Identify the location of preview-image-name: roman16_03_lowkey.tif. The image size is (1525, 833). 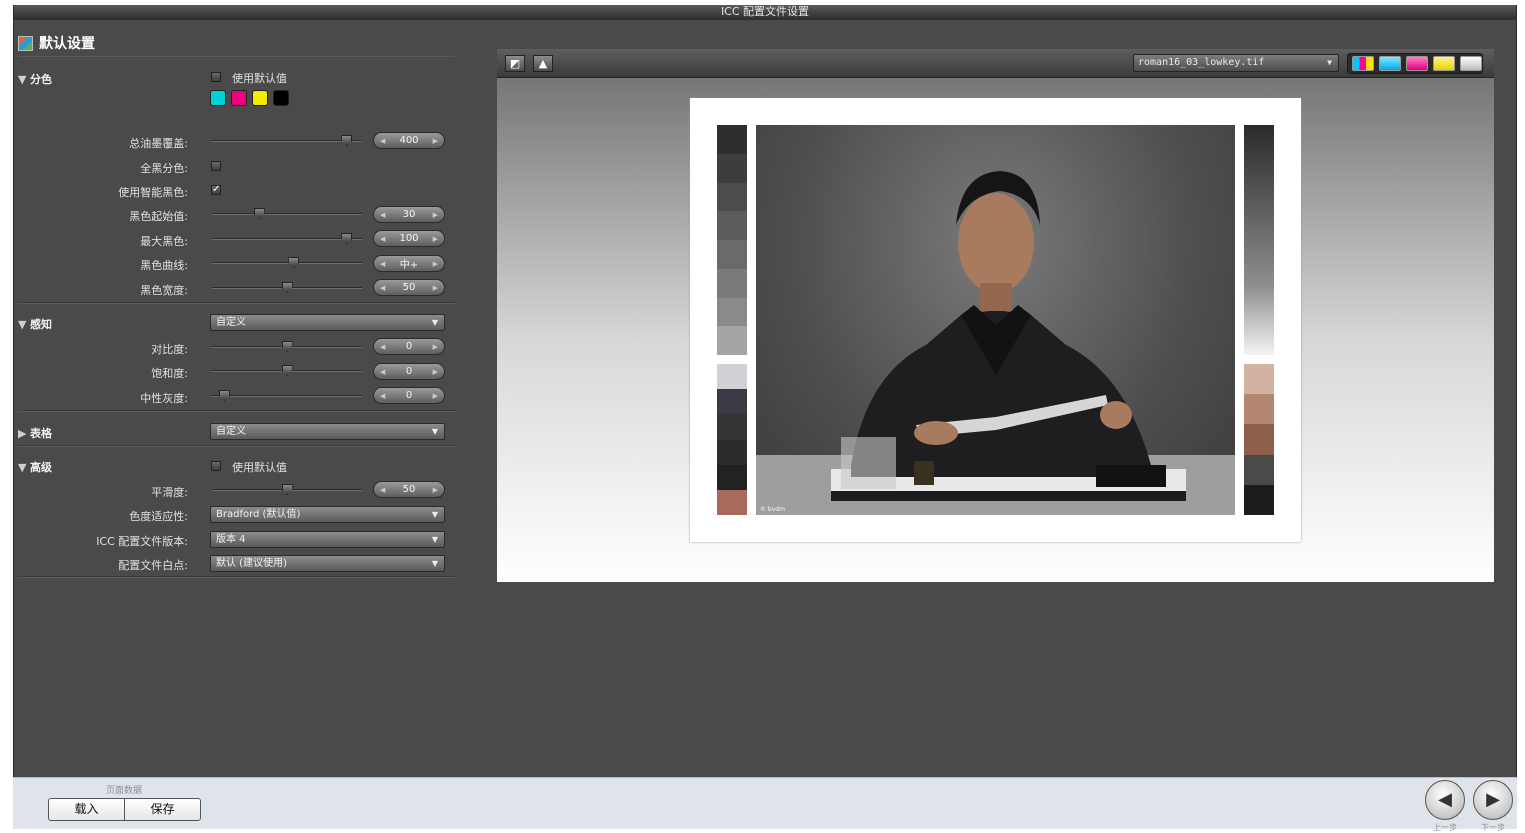
(1201, 62).